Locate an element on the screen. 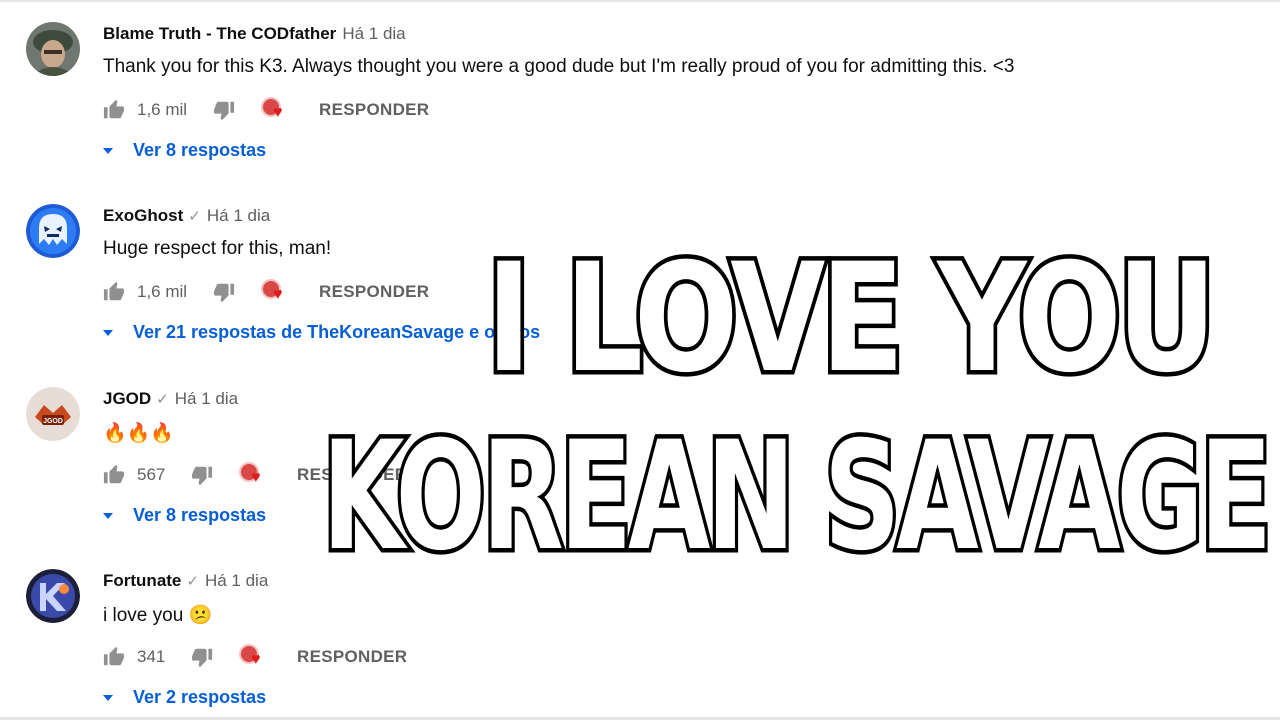 This screenshot has height=720, width=1280. comment-header: Blame Truth - The CODfather Há 1 dia is located at coordinates (254, 34).